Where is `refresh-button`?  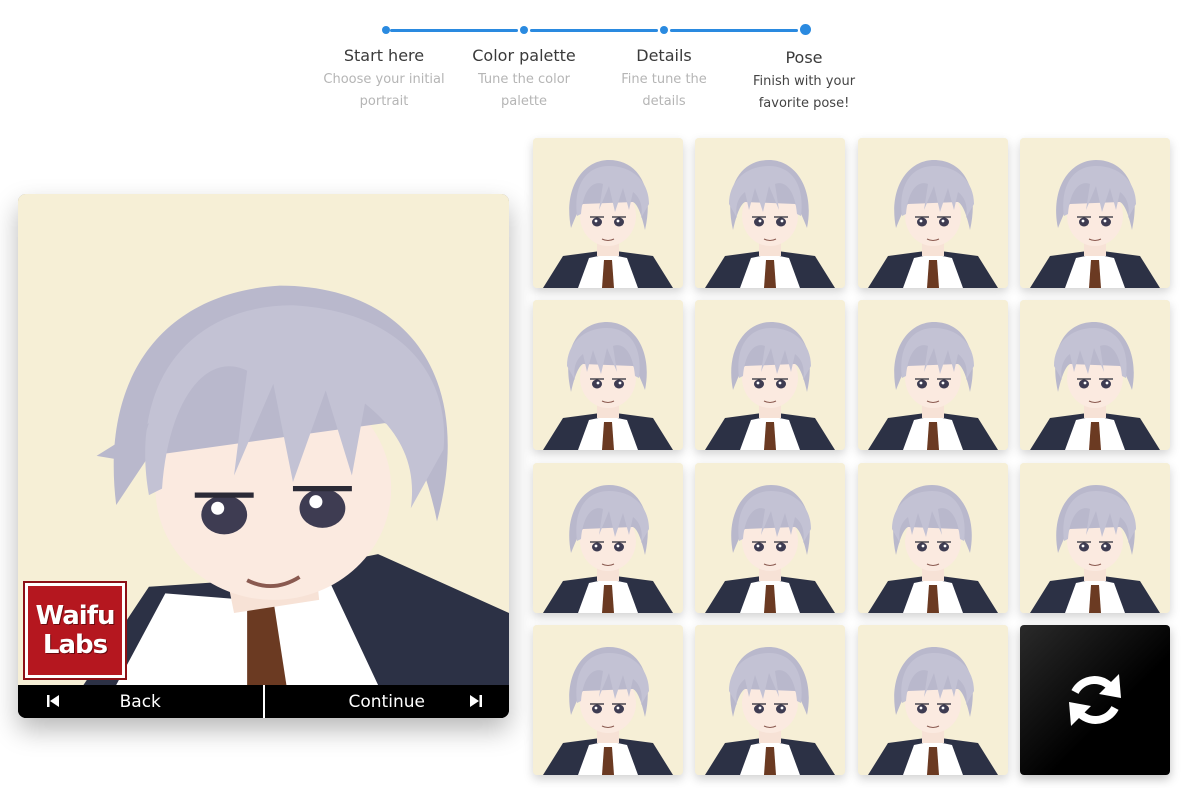
refresh-button is located at coordinates (1095, 700).